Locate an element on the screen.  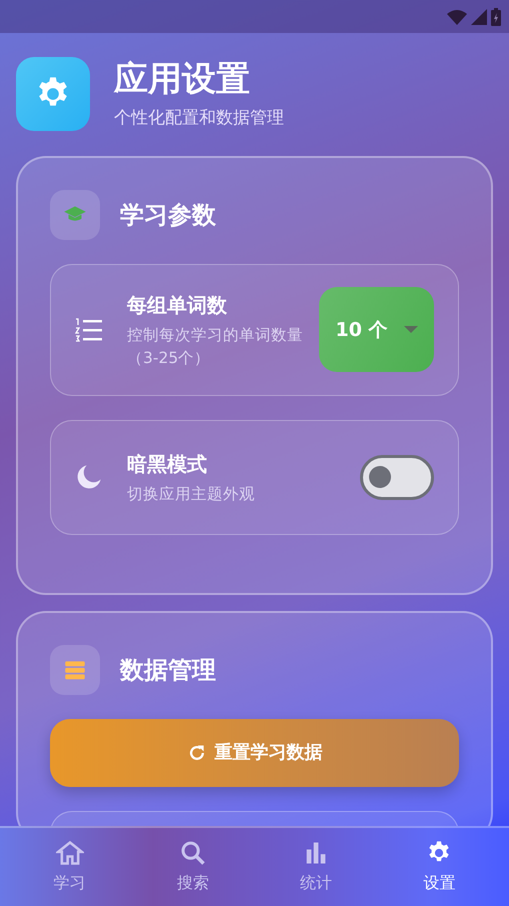
wifi-icon is located at coordinates (457, 16).